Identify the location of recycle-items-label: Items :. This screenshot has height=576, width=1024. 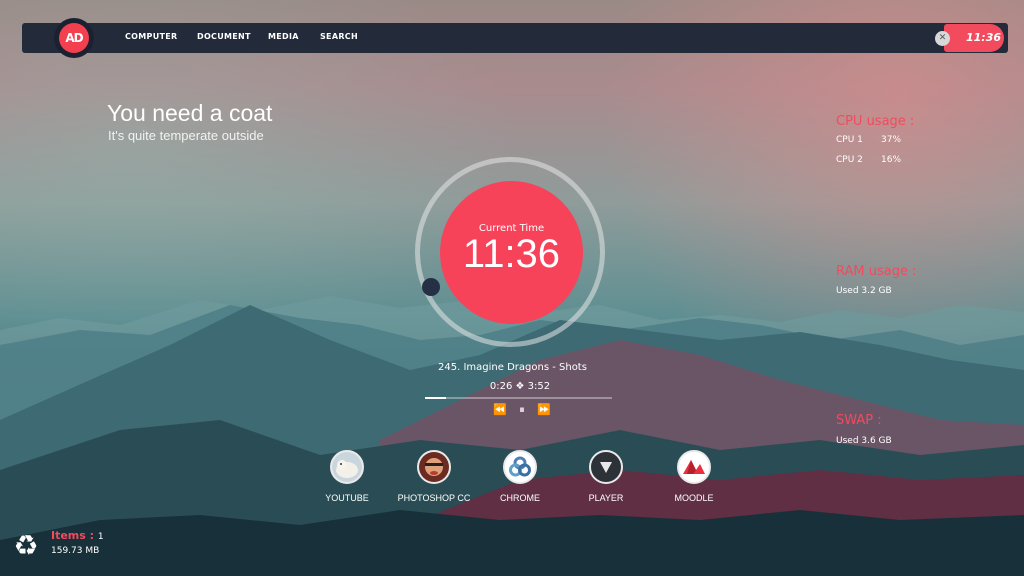
(73, 535).